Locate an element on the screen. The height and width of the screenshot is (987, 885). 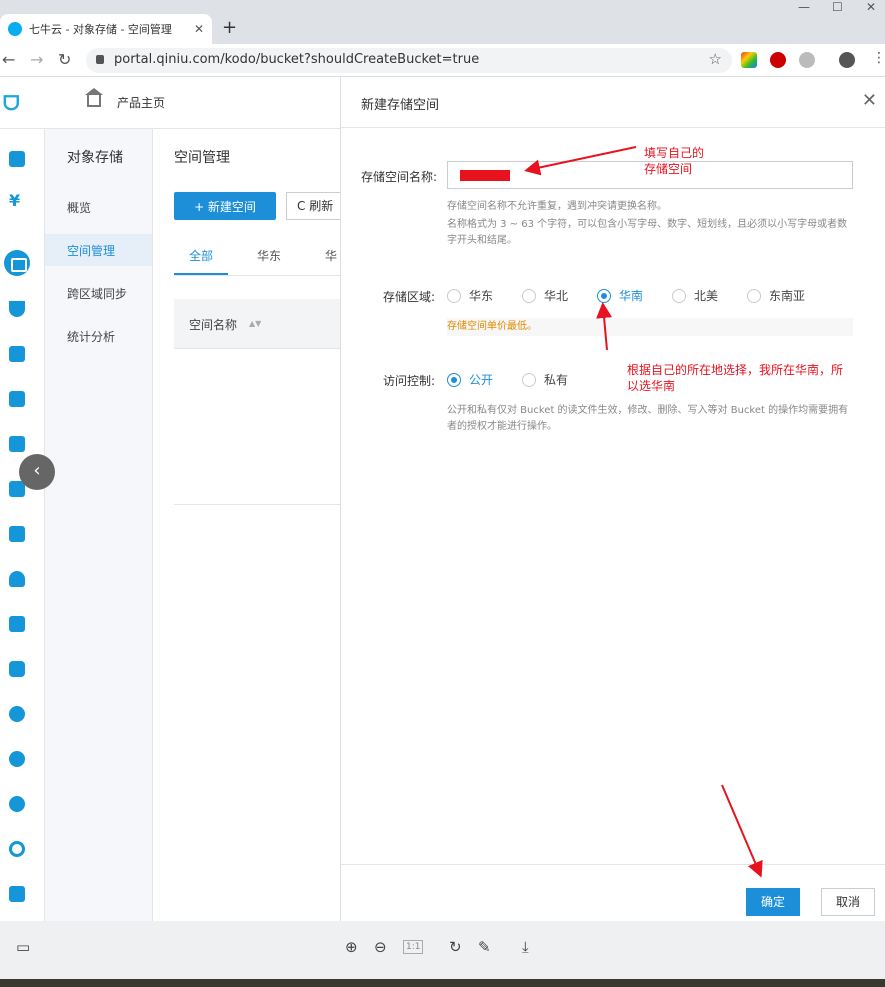
browser-tab-bar: 七牛云 - 对象存储 - 空间管理 ✕ + — ☐ ✕ is located at coordinates (442, 22).